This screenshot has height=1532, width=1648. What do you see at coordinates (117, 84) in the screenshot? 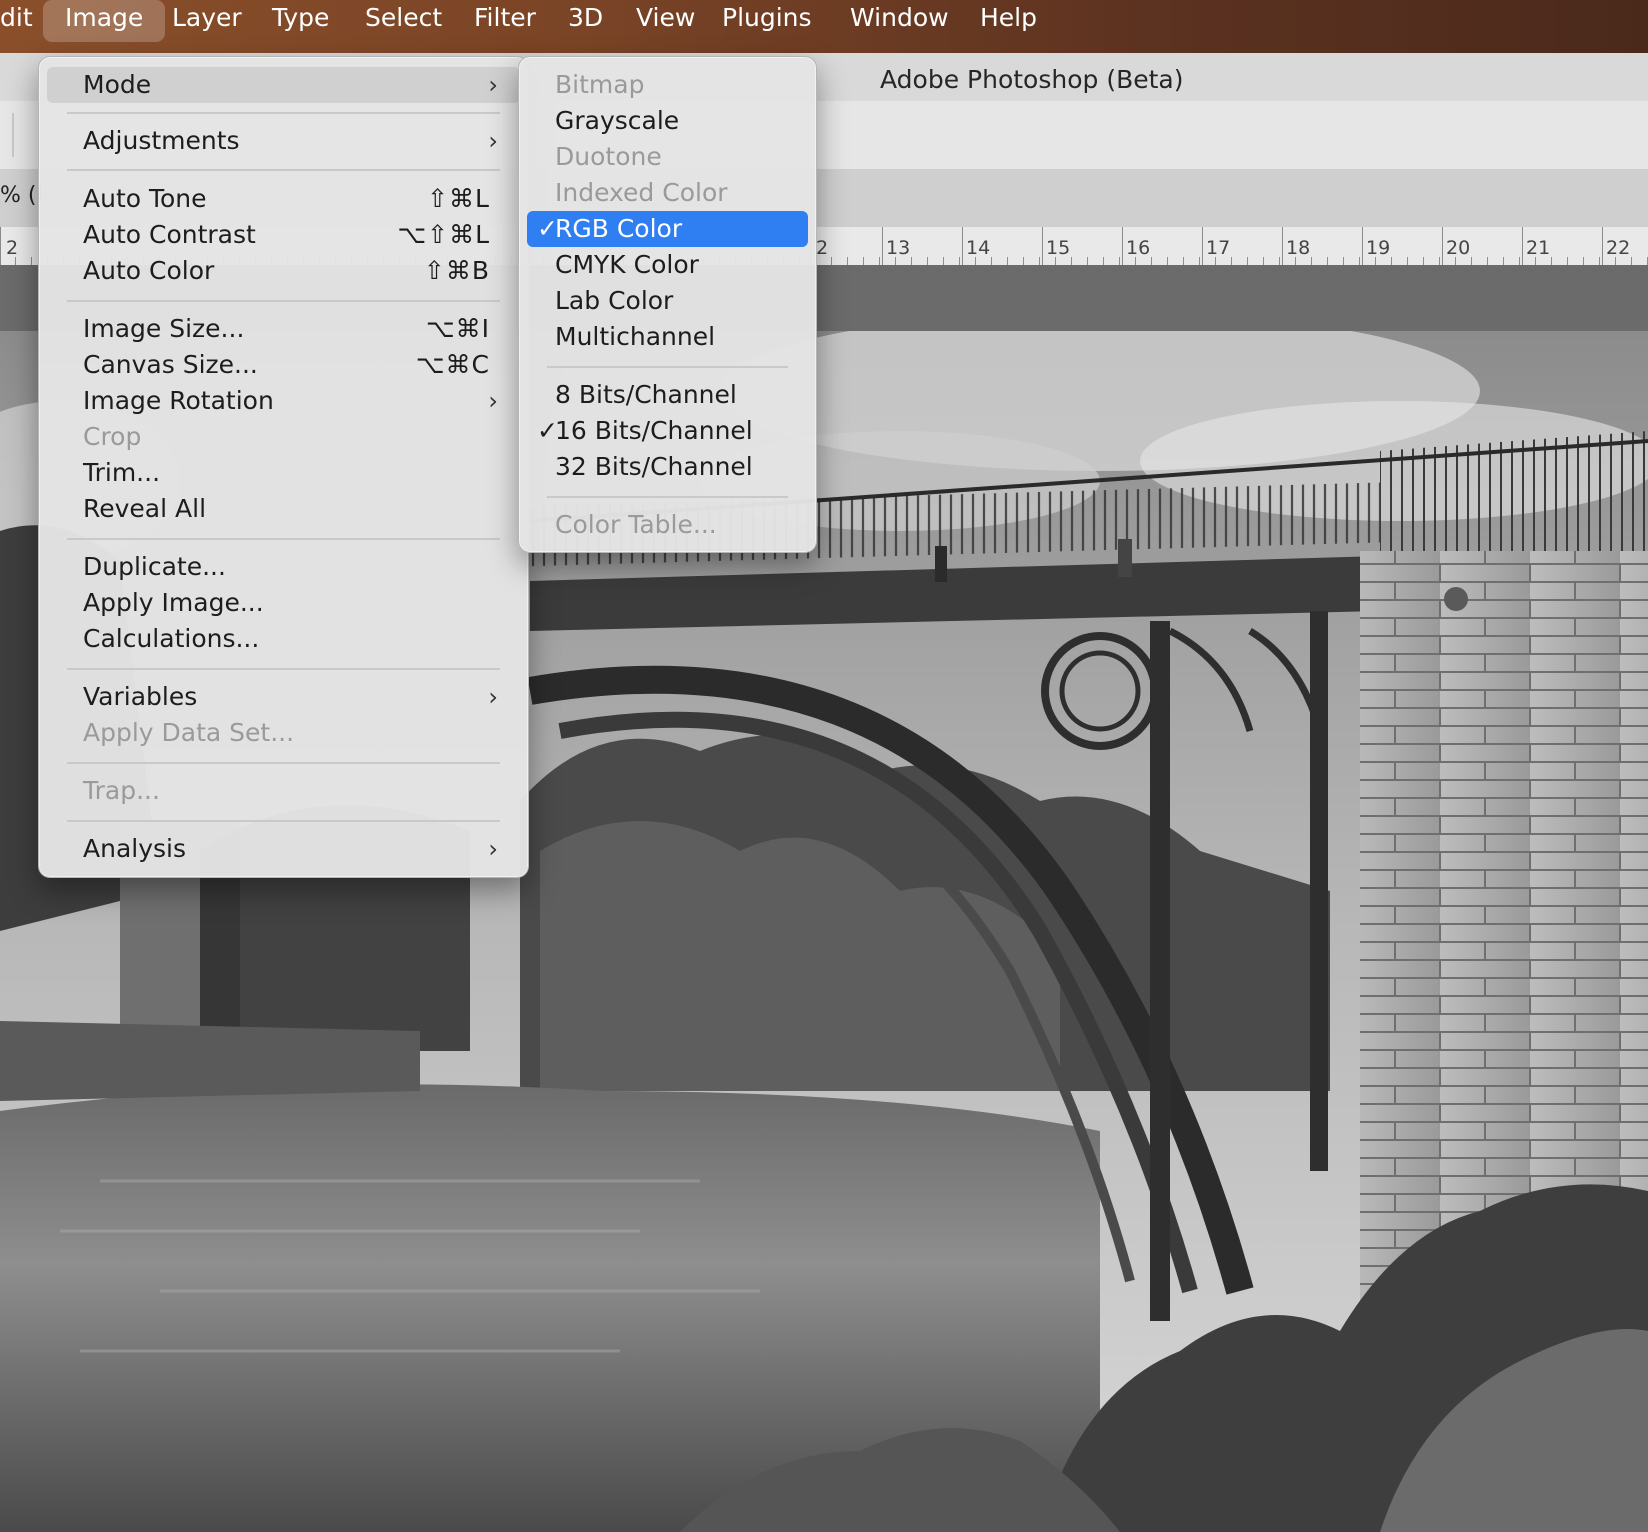
I see `menu-item-label: Mode` at bounding box center [117, 84].